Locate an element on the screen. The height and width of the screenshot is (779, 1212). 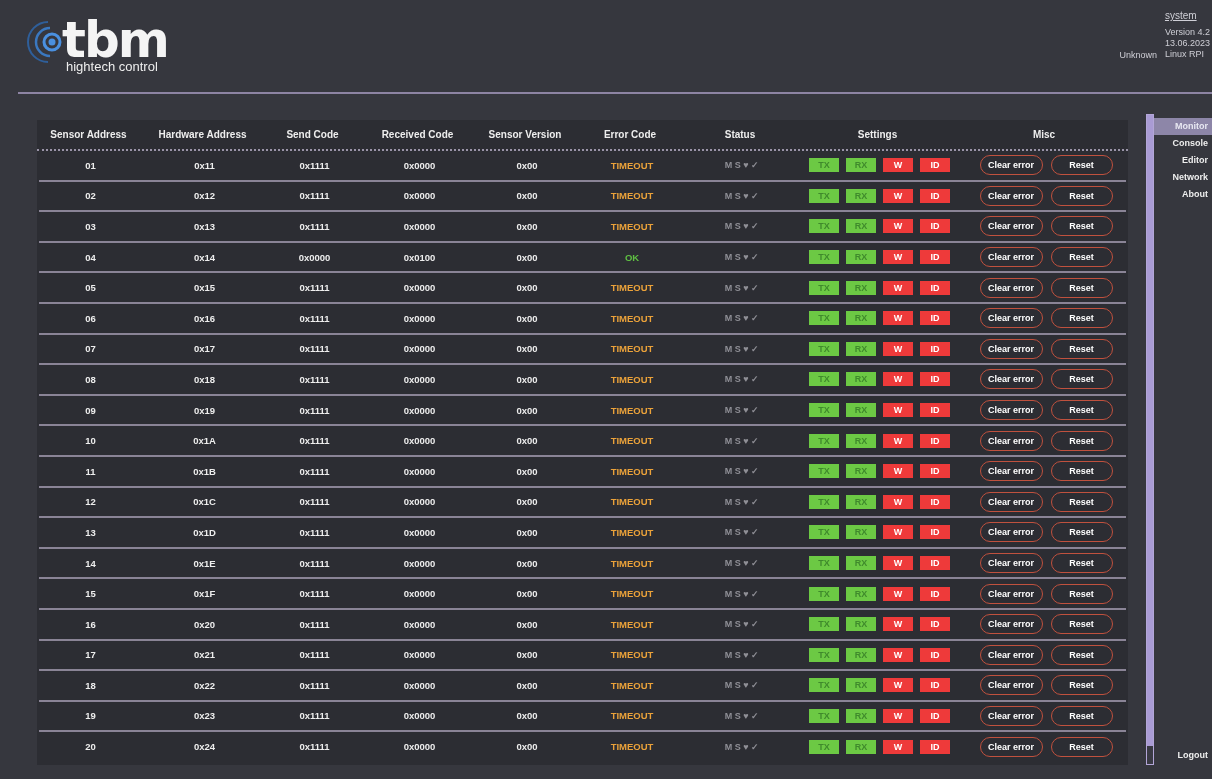
scrollbar is located at coordinates (1150, 439).